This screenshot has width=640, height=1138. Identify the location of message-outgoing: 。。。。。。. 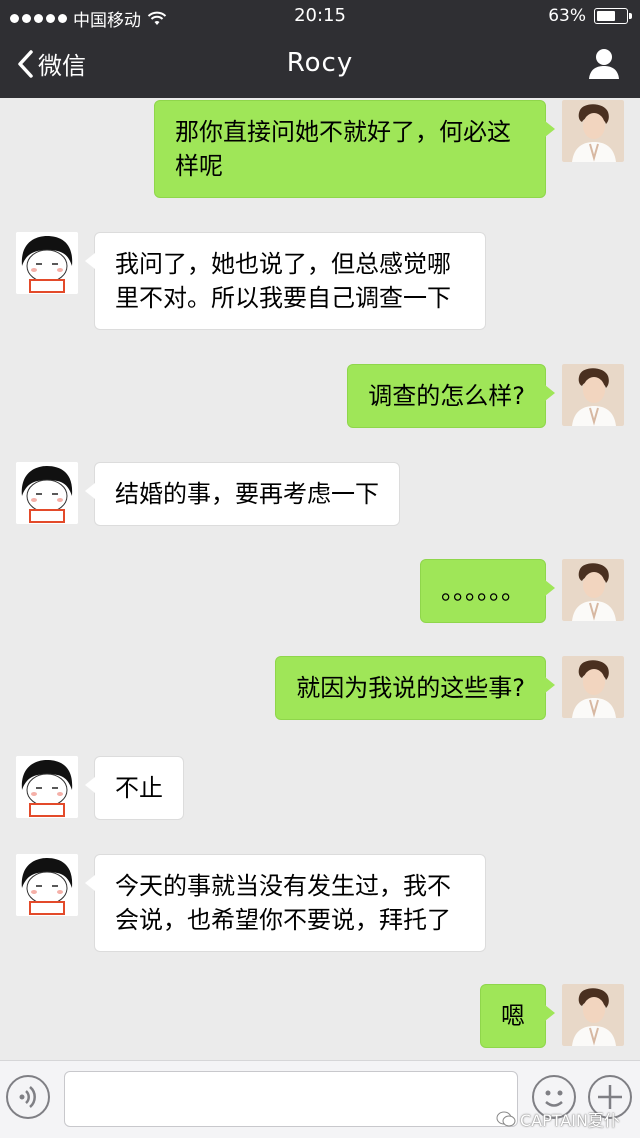
(522, 591).